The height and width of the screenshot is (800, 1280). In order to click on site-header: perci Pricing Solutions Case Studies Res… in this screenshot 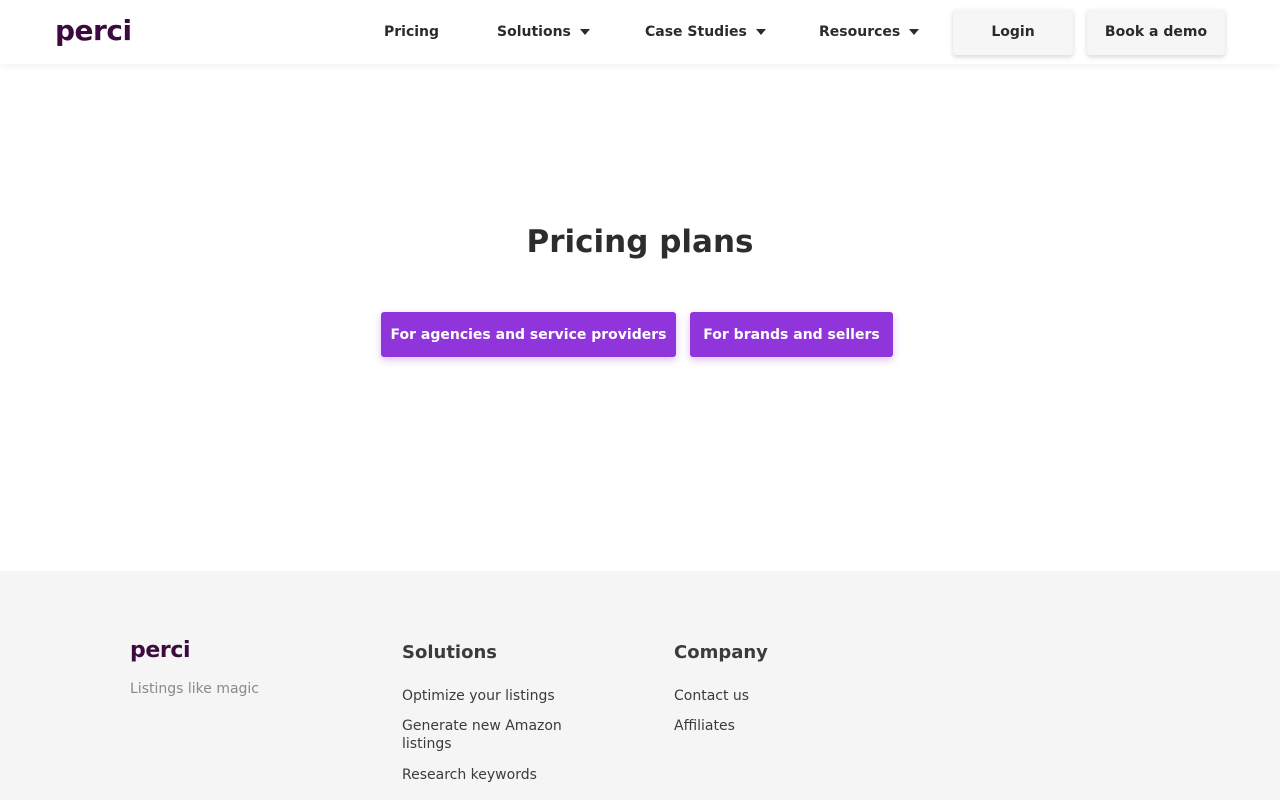, I will do `click(640, 32)`.